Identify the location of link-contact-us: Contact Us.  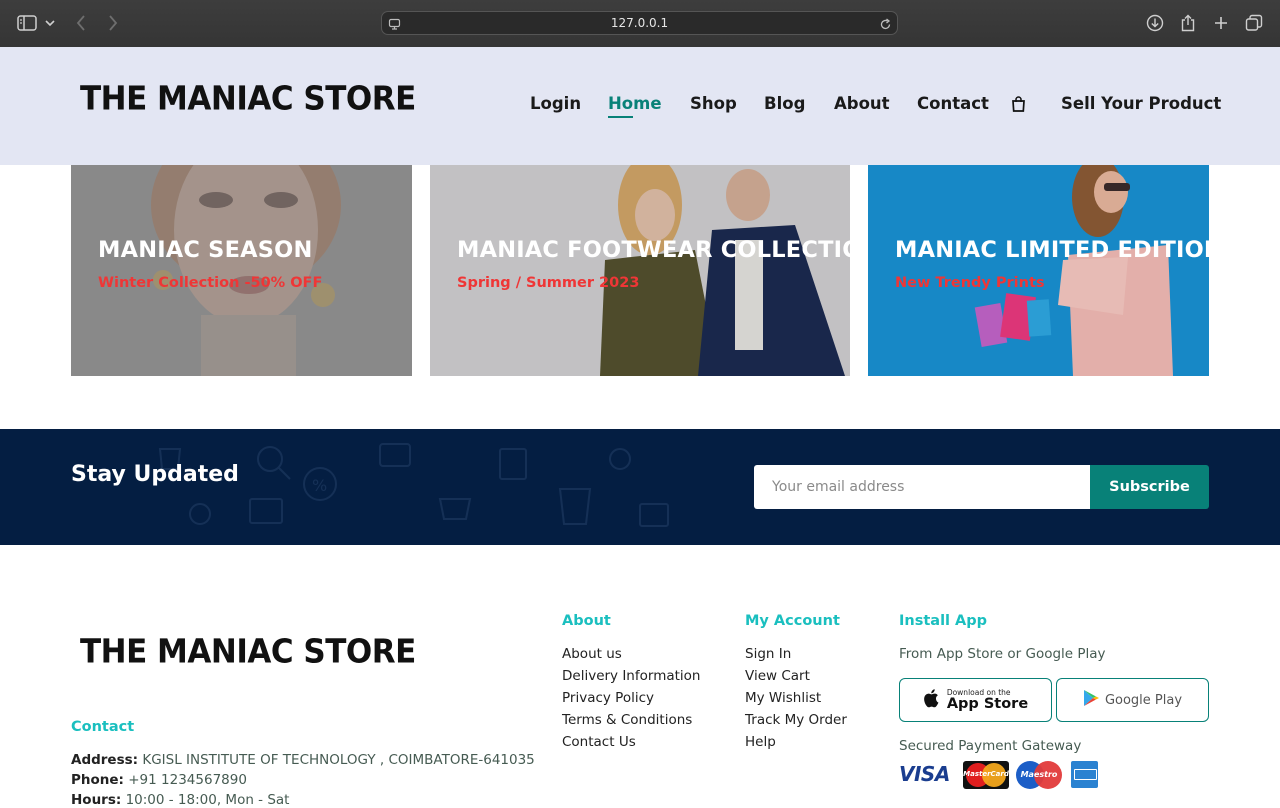
(599, 742).